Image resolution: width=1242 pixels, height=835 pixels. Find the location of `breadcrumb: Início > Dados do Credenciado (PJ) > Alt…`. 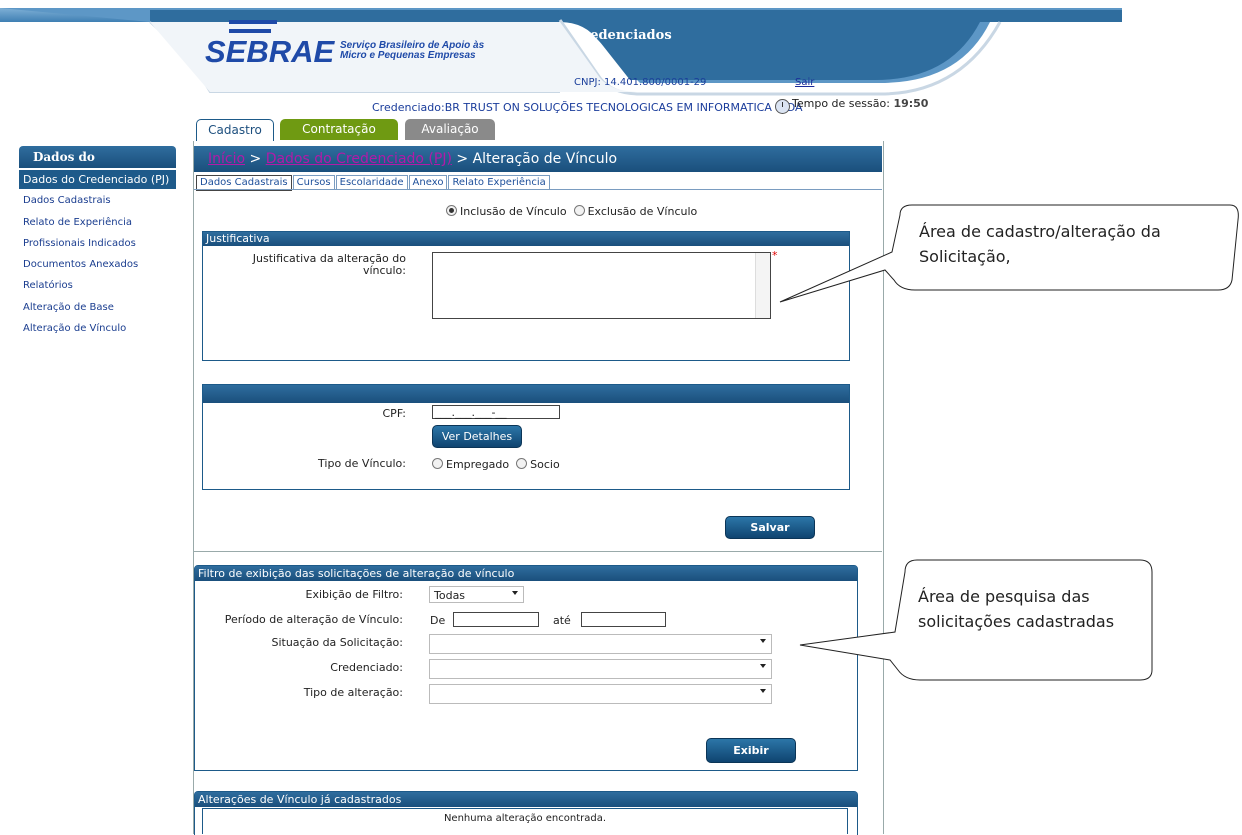

breadcrumb: Início > Dados do Credenciado (PJ) > Alt… is located at coordinates (538, 159).